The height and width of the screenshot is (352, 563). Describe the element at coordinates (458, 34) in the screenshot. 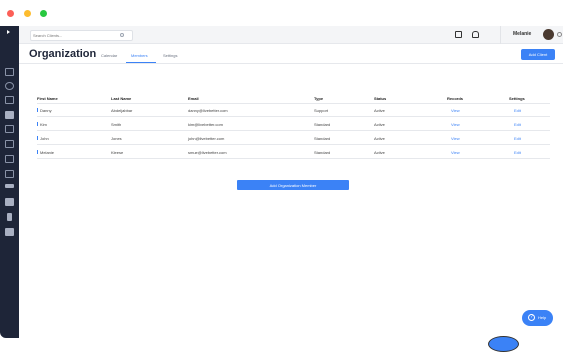

I see `checklist-icon` at that location.